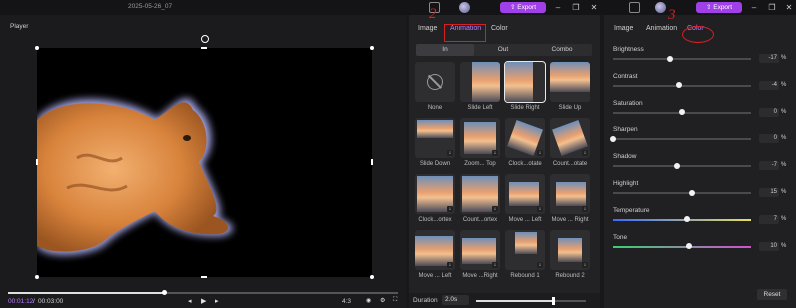 This screenshot has width=796, height=308. What do you see at coordinates (368, 300) in the screenshot?
I see `snapshot-icon: ◉` at bounding box center [368, 300].